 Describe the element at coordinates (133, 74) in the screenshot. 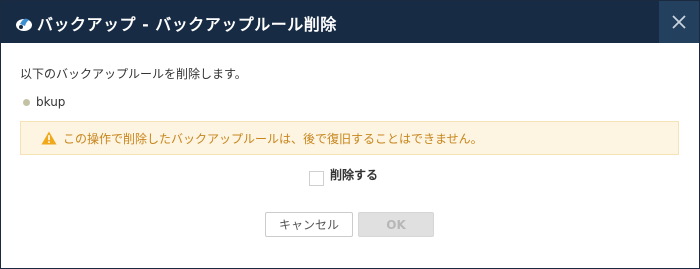

I see `delete-message: 以下のバックアップルールを削除します。` at that location.